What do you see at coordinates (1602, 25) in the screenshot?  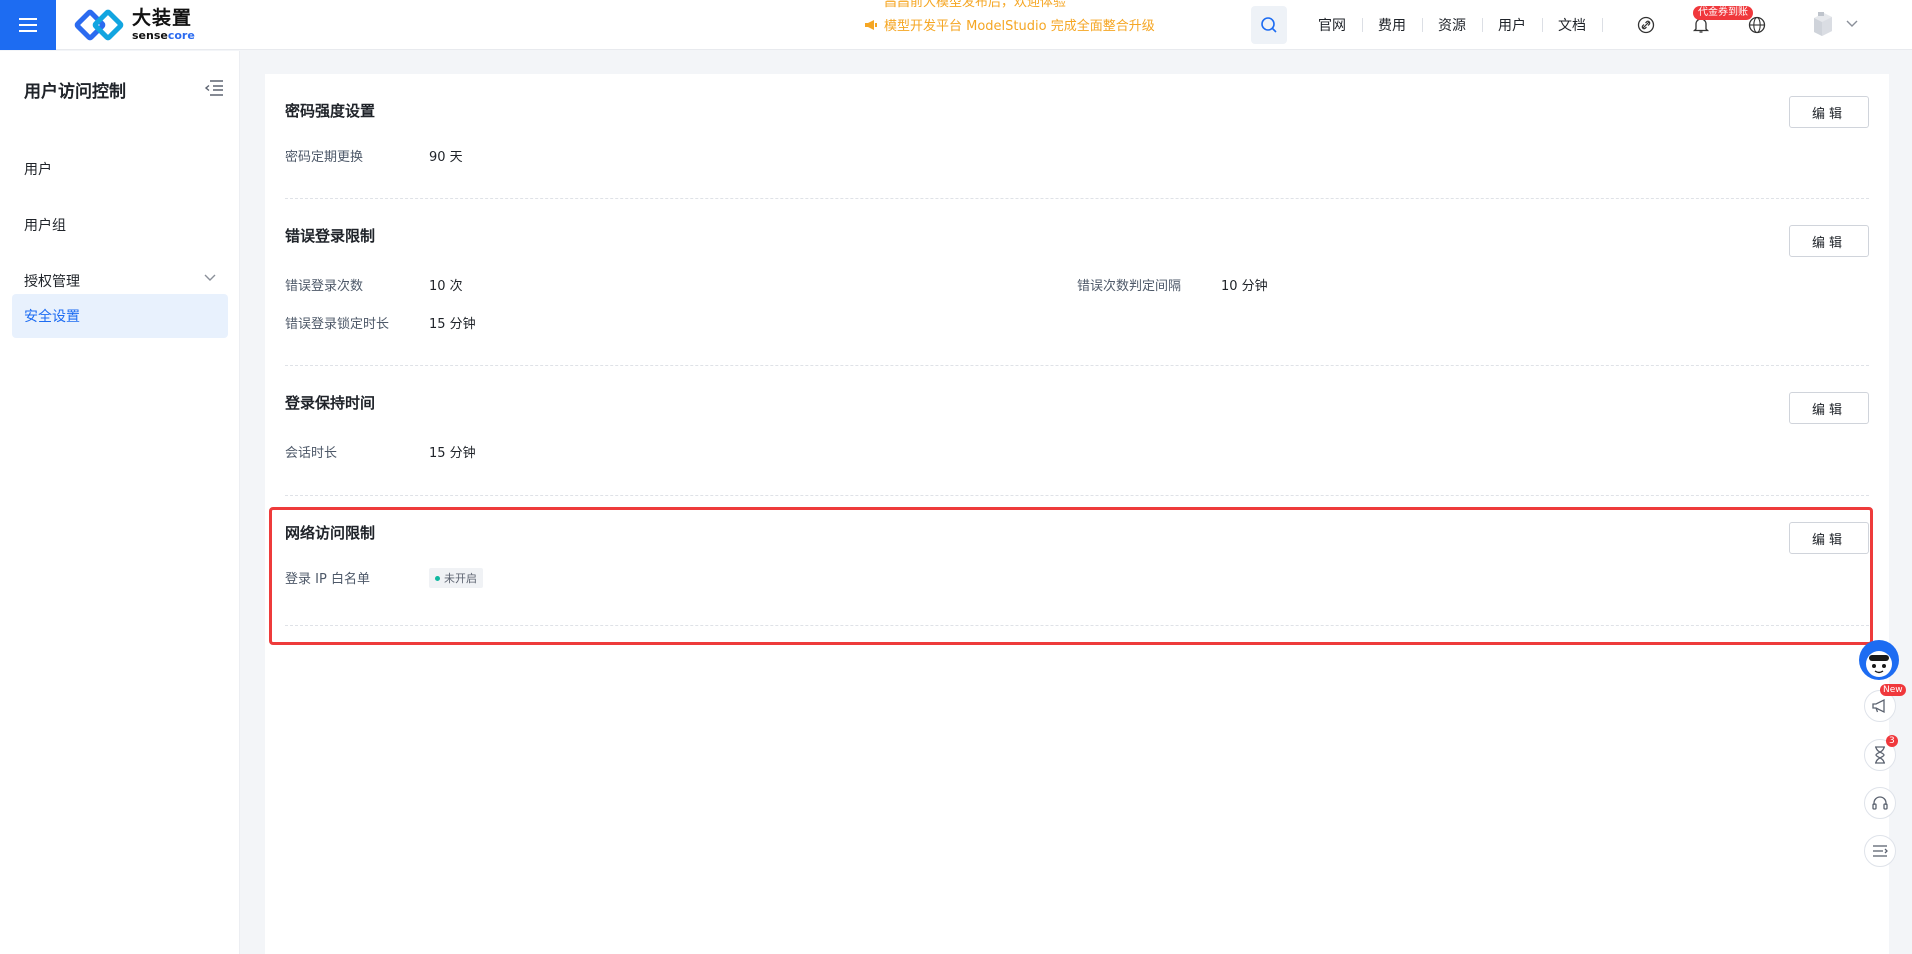 I see `nav-divider` at bounding box center [1602, 25].